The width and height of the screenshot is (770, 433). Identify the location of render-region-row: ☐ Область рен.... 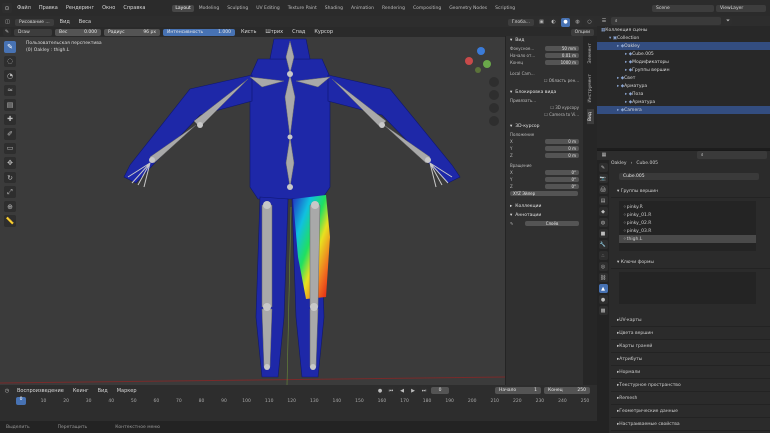
(544, 80).